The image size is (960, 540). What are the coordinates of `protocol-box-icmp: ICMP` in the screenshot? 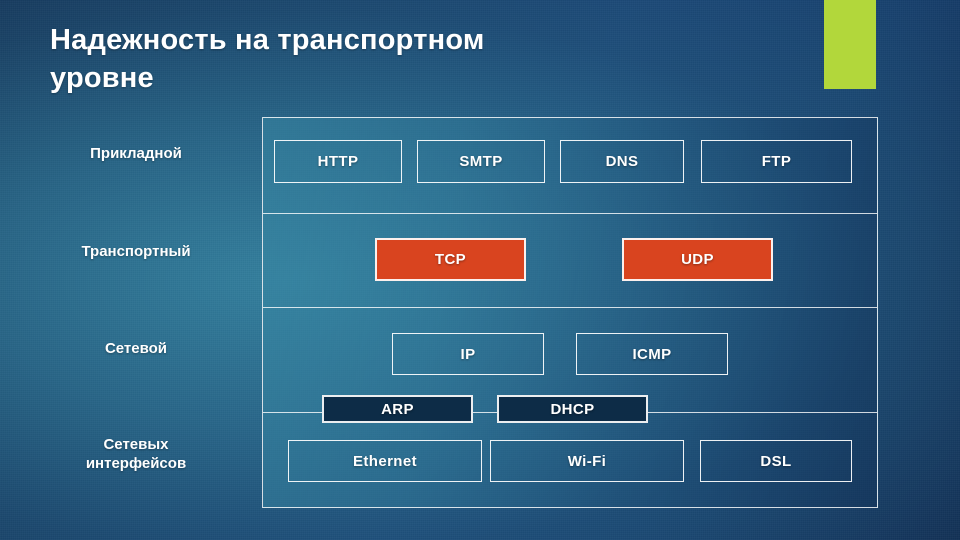 It's located at (652, 354).